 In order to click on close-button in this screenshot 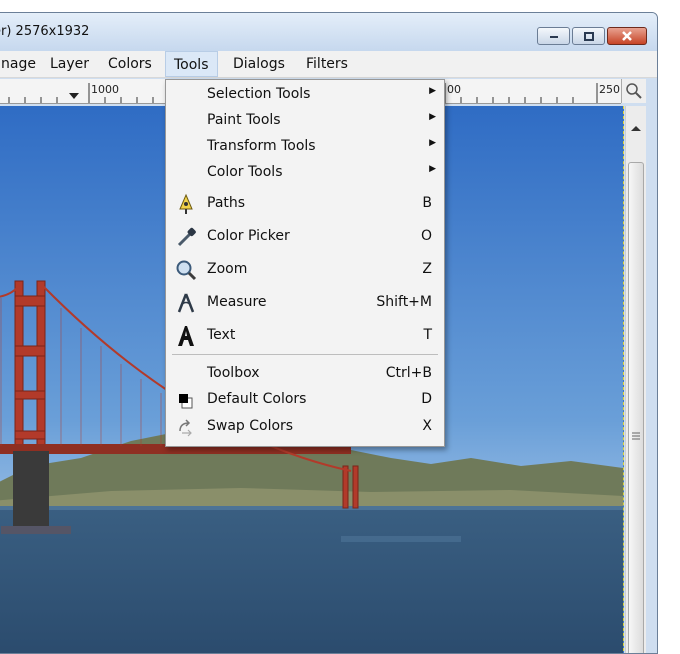, I will do `click(627, 36)`.